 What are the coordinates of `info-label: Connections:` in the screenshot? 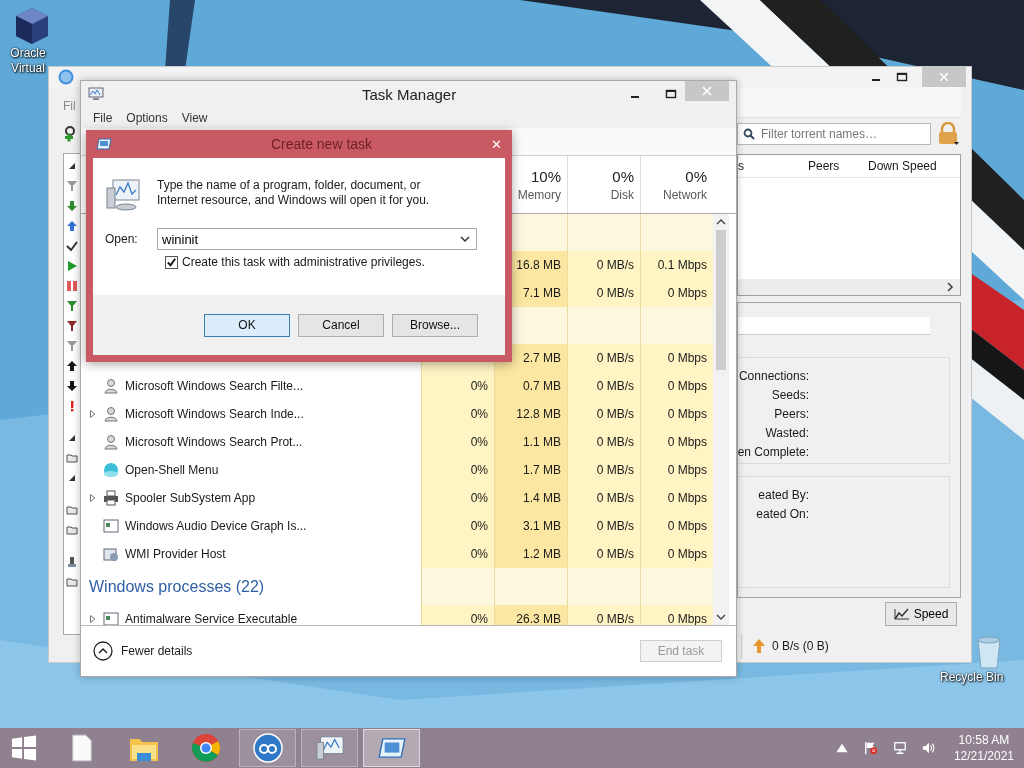 It's located at (775, 376).